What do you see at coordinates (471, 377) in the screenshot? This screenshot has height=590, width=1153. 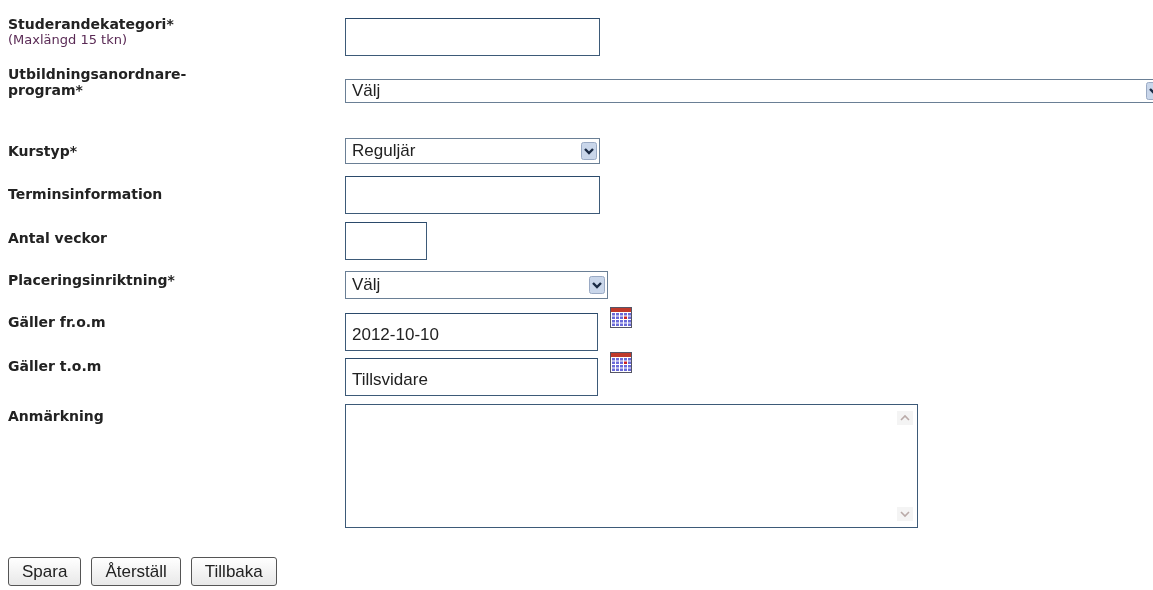 I see `date-field: Tillsvidare` at bounding box center [471, 377].